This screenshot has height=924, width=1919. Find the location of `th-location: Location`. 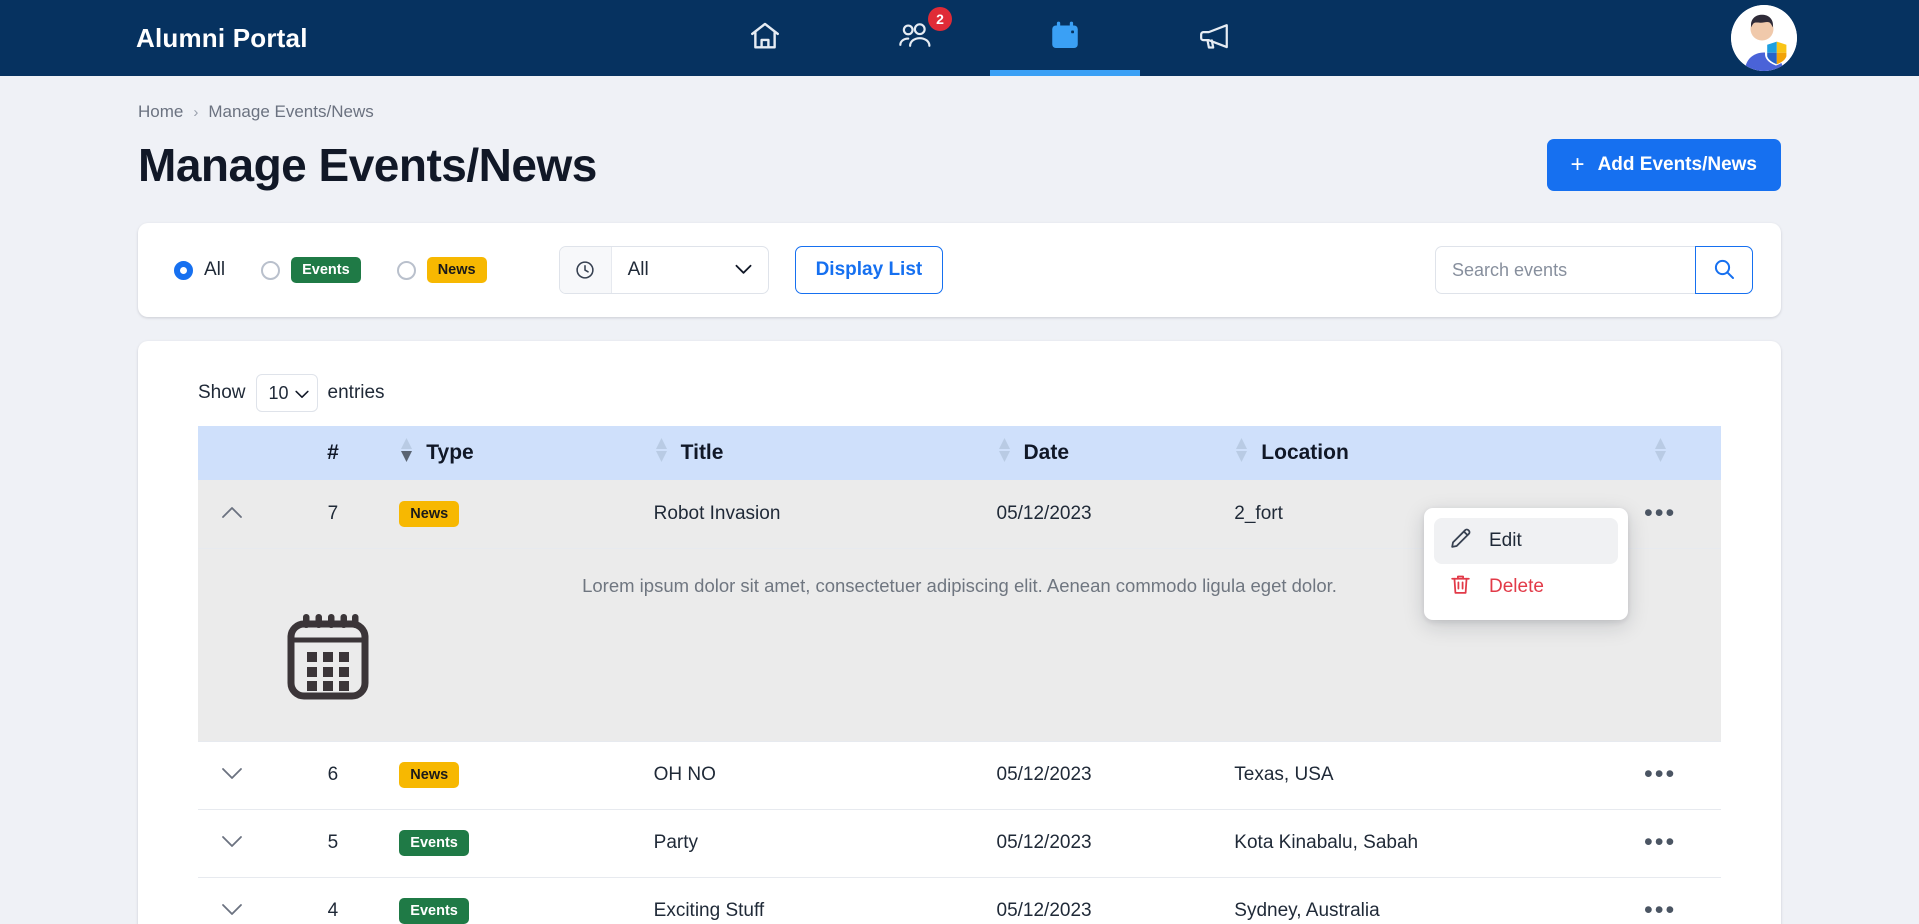

th-location: Location is located at coordinates (1416, 453).